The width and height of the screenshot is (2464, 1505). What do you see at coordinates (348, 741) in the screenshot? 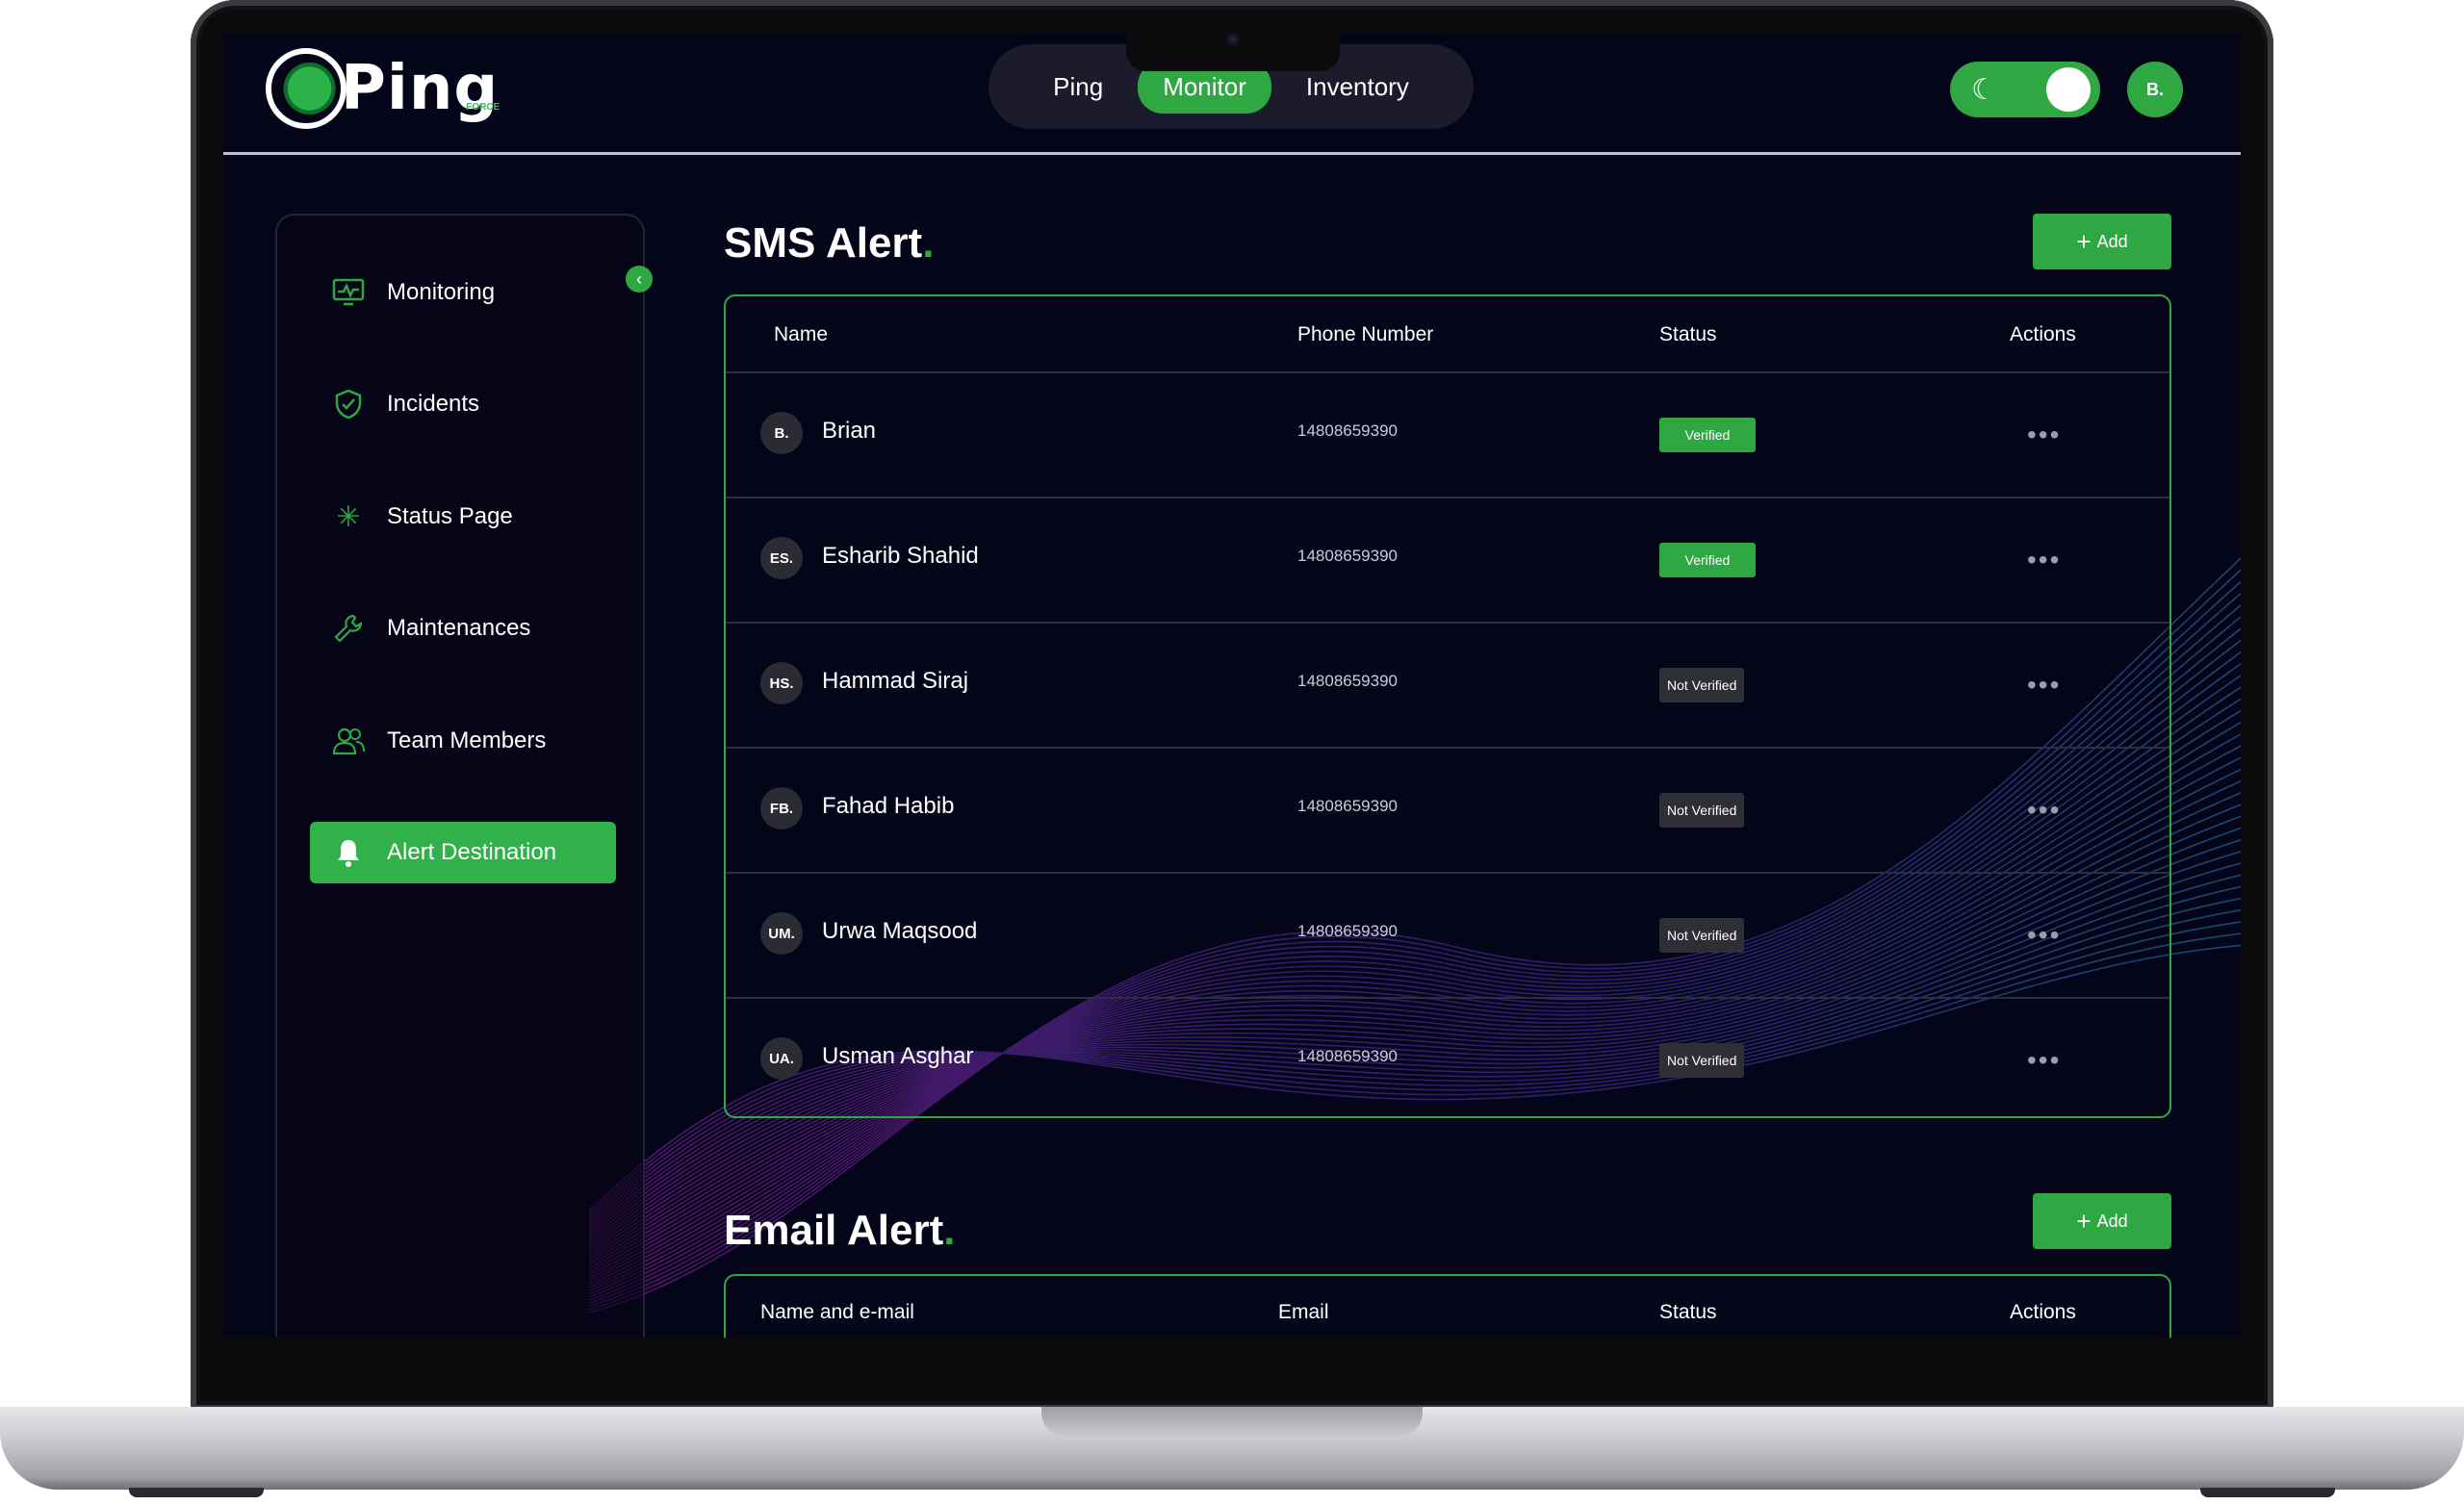
I see `users-icon` at bounding box center [348, 741].